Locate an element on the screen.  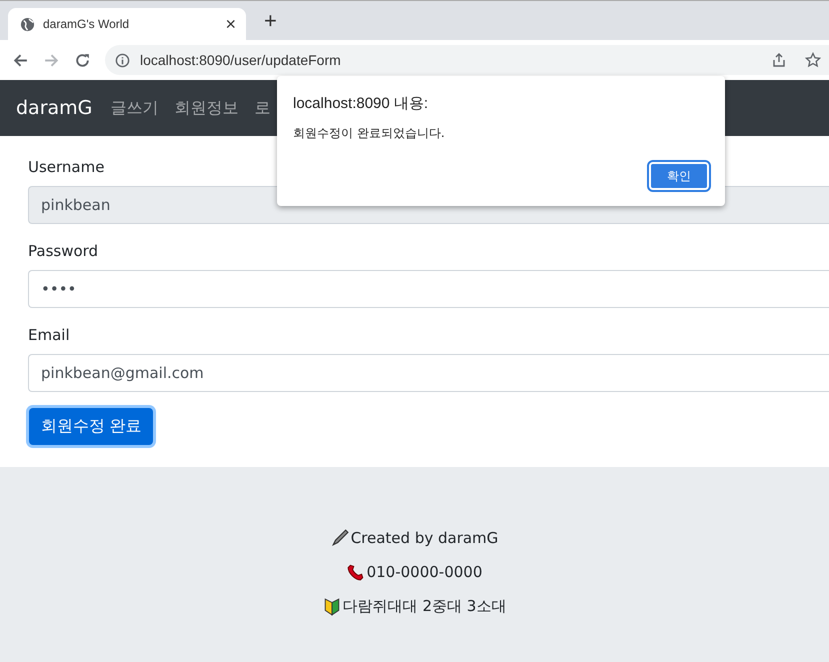
globe-icon is located at coordinates (27, 24).